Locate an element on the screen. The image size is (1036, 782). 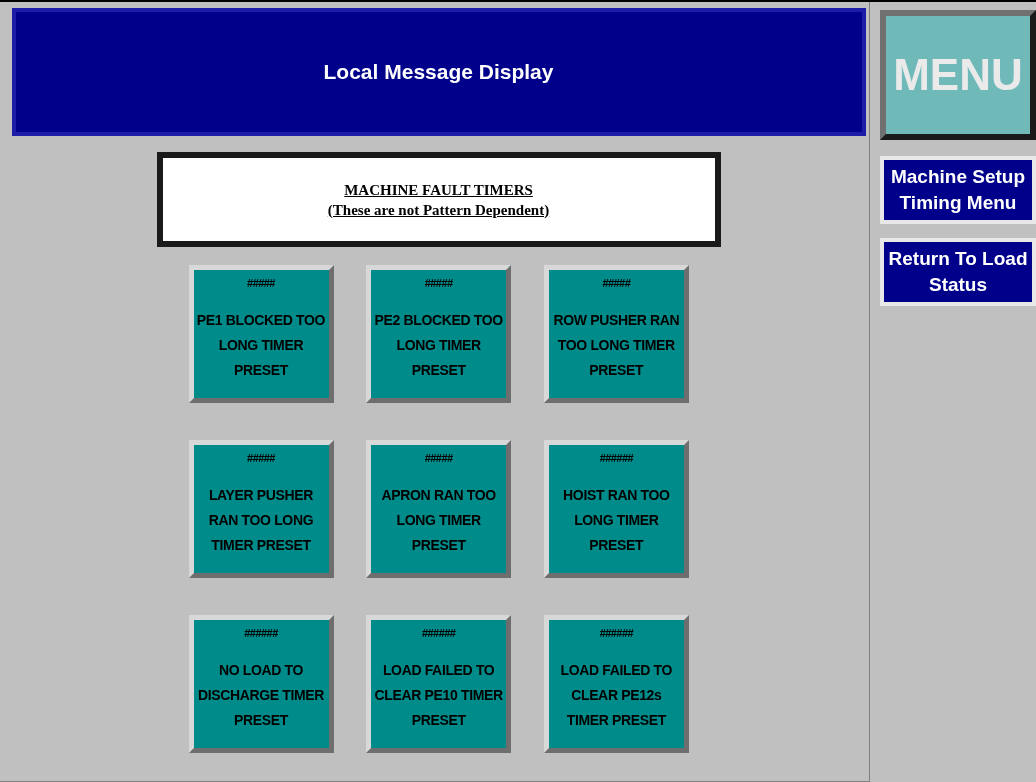
timer-button: ##### LAYER PUSHER RAN TOO LONG TIMER PRESET is located at coordinates (261, 509).